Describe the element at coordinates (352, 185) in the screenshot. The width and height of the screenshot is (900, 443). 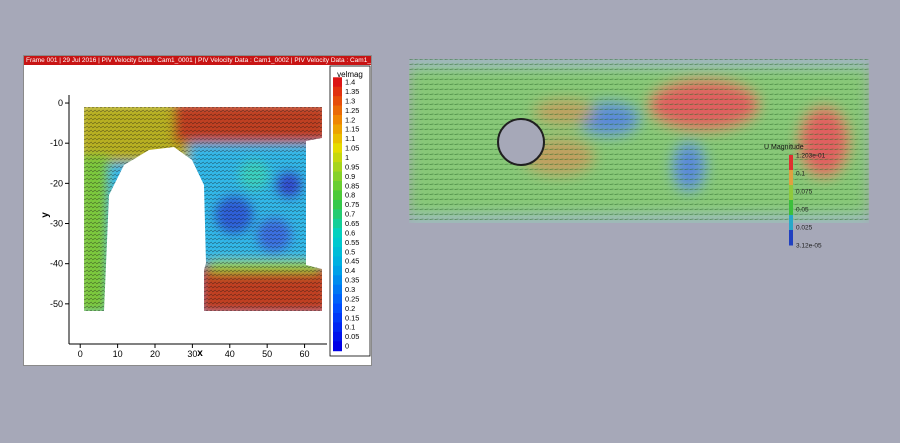
I see `colorbar-tick-label: 0.85` at that location.